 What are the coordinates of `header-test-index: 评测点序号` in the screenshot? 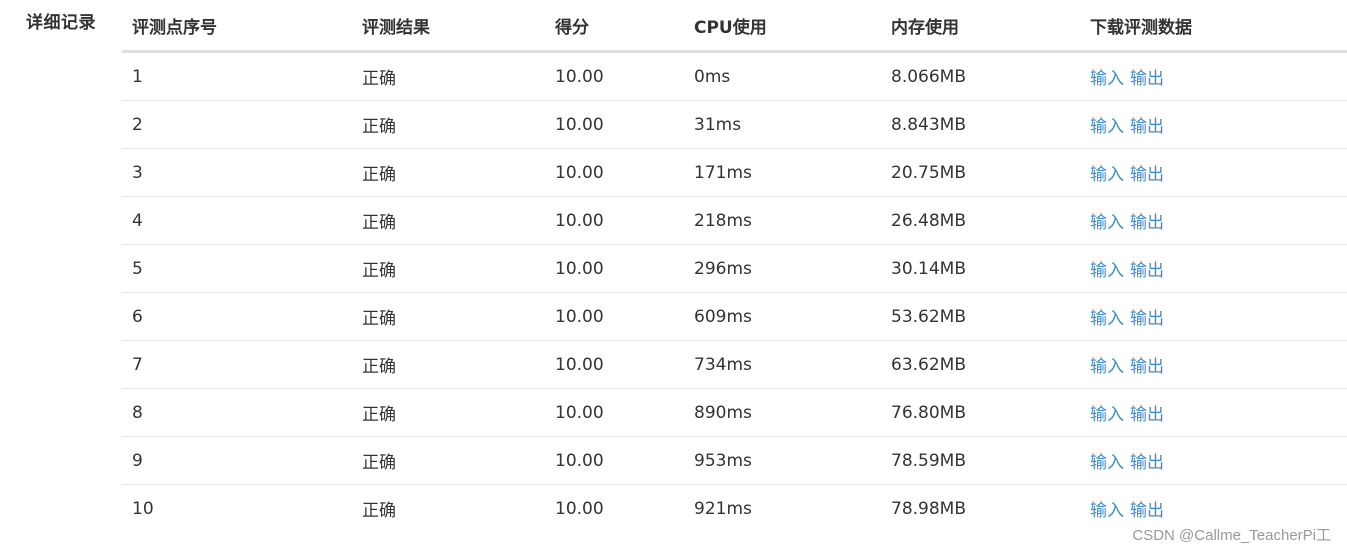 It's located at (237, 26).